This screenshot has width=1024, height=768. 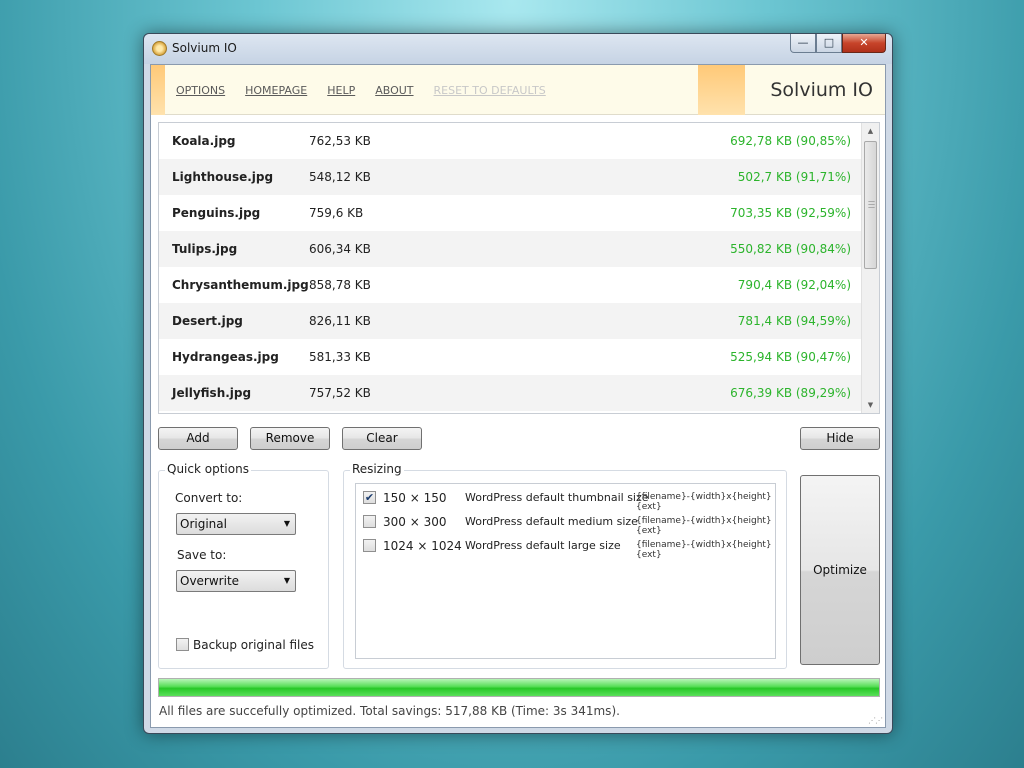 I want to click on nav-help: HELP, so click(x=341, y=90).